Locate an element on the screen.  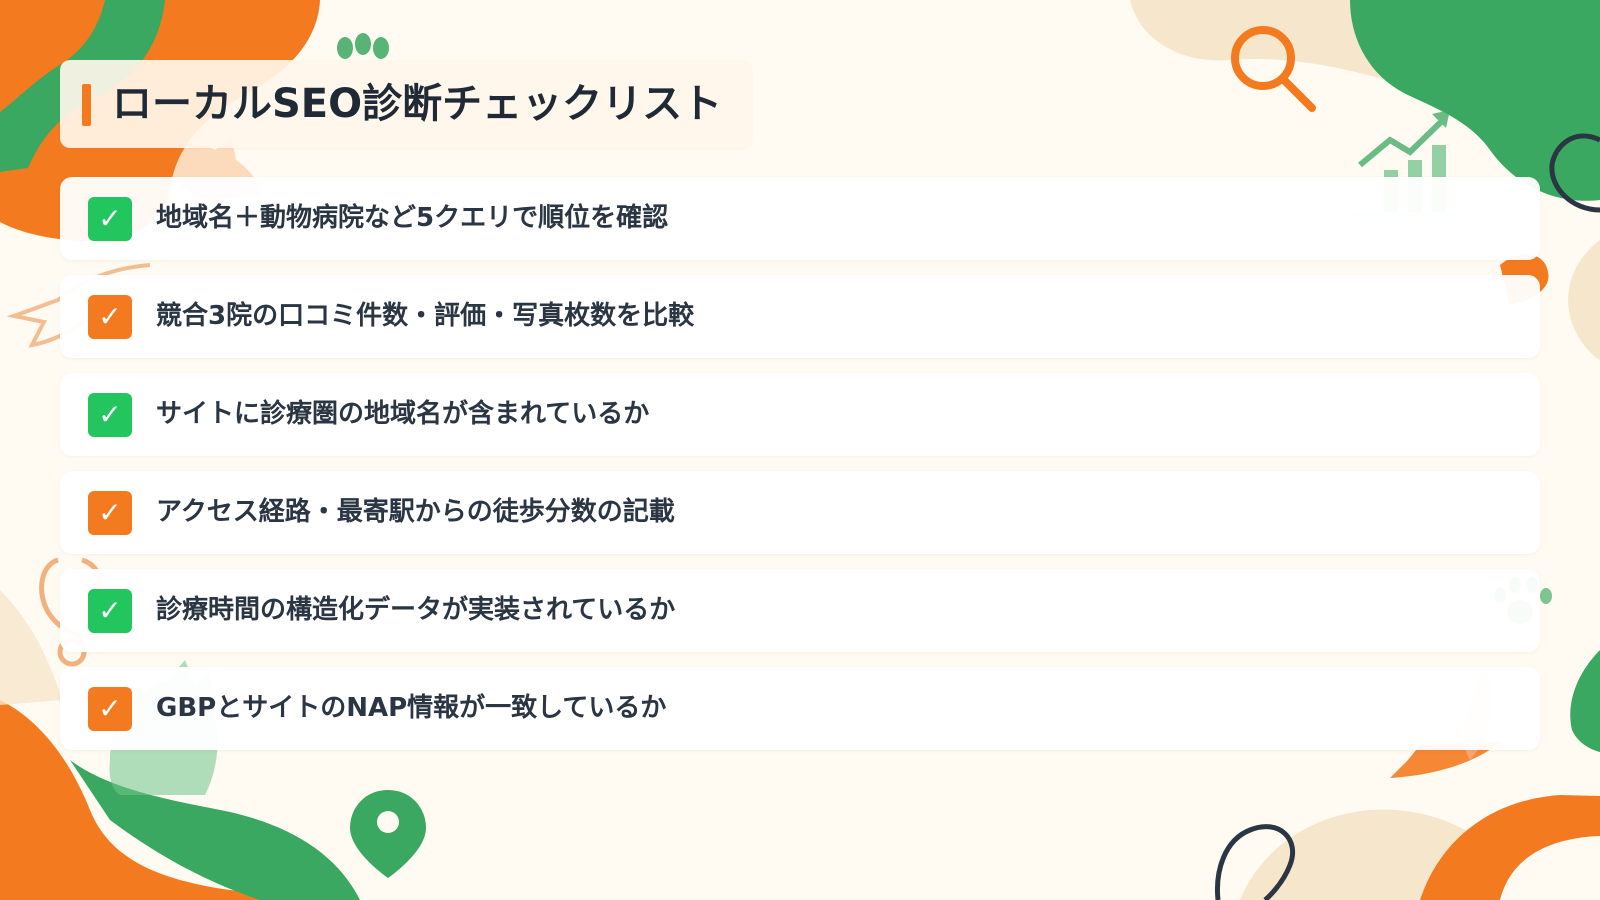
checklist-item-text: GBPとサイトのNAP情報が一致しているか is located at coordinates (411, 708).